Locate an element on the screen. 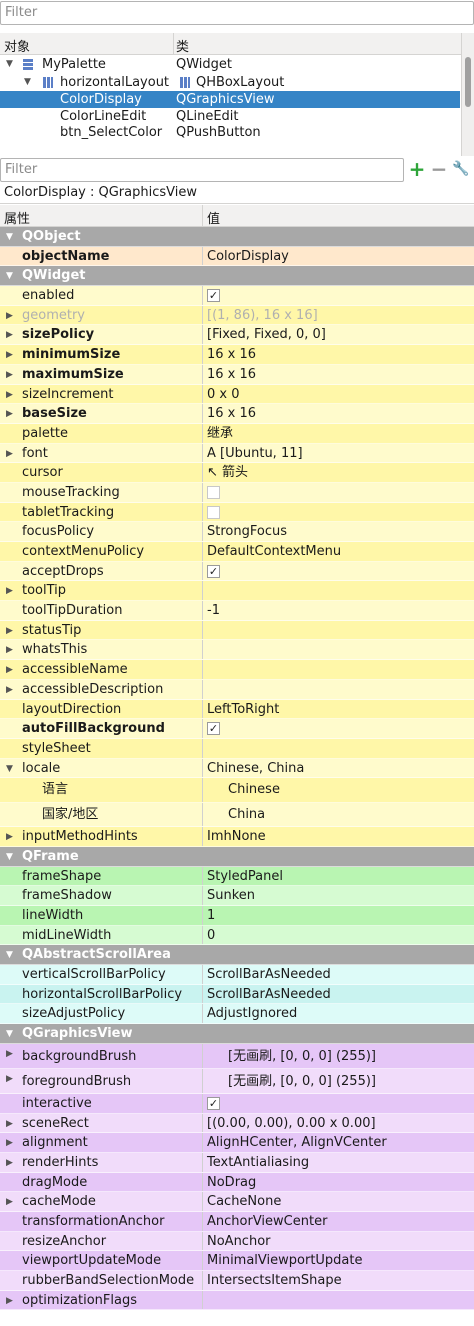 Image resolution: width=474 pixels, height=1326 pixels. property-row: 语言 Chinese is located at coordinates (237, 790).